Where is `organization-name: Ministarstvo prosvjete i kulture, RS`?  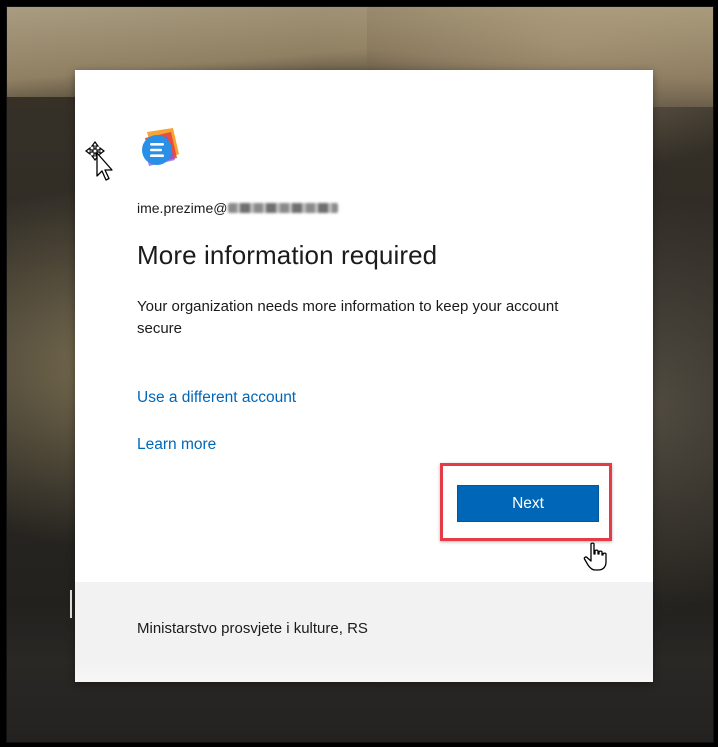 organization-name: Ministarstvo prosvjete i kulture, RS is located at coordinates (252, 628).